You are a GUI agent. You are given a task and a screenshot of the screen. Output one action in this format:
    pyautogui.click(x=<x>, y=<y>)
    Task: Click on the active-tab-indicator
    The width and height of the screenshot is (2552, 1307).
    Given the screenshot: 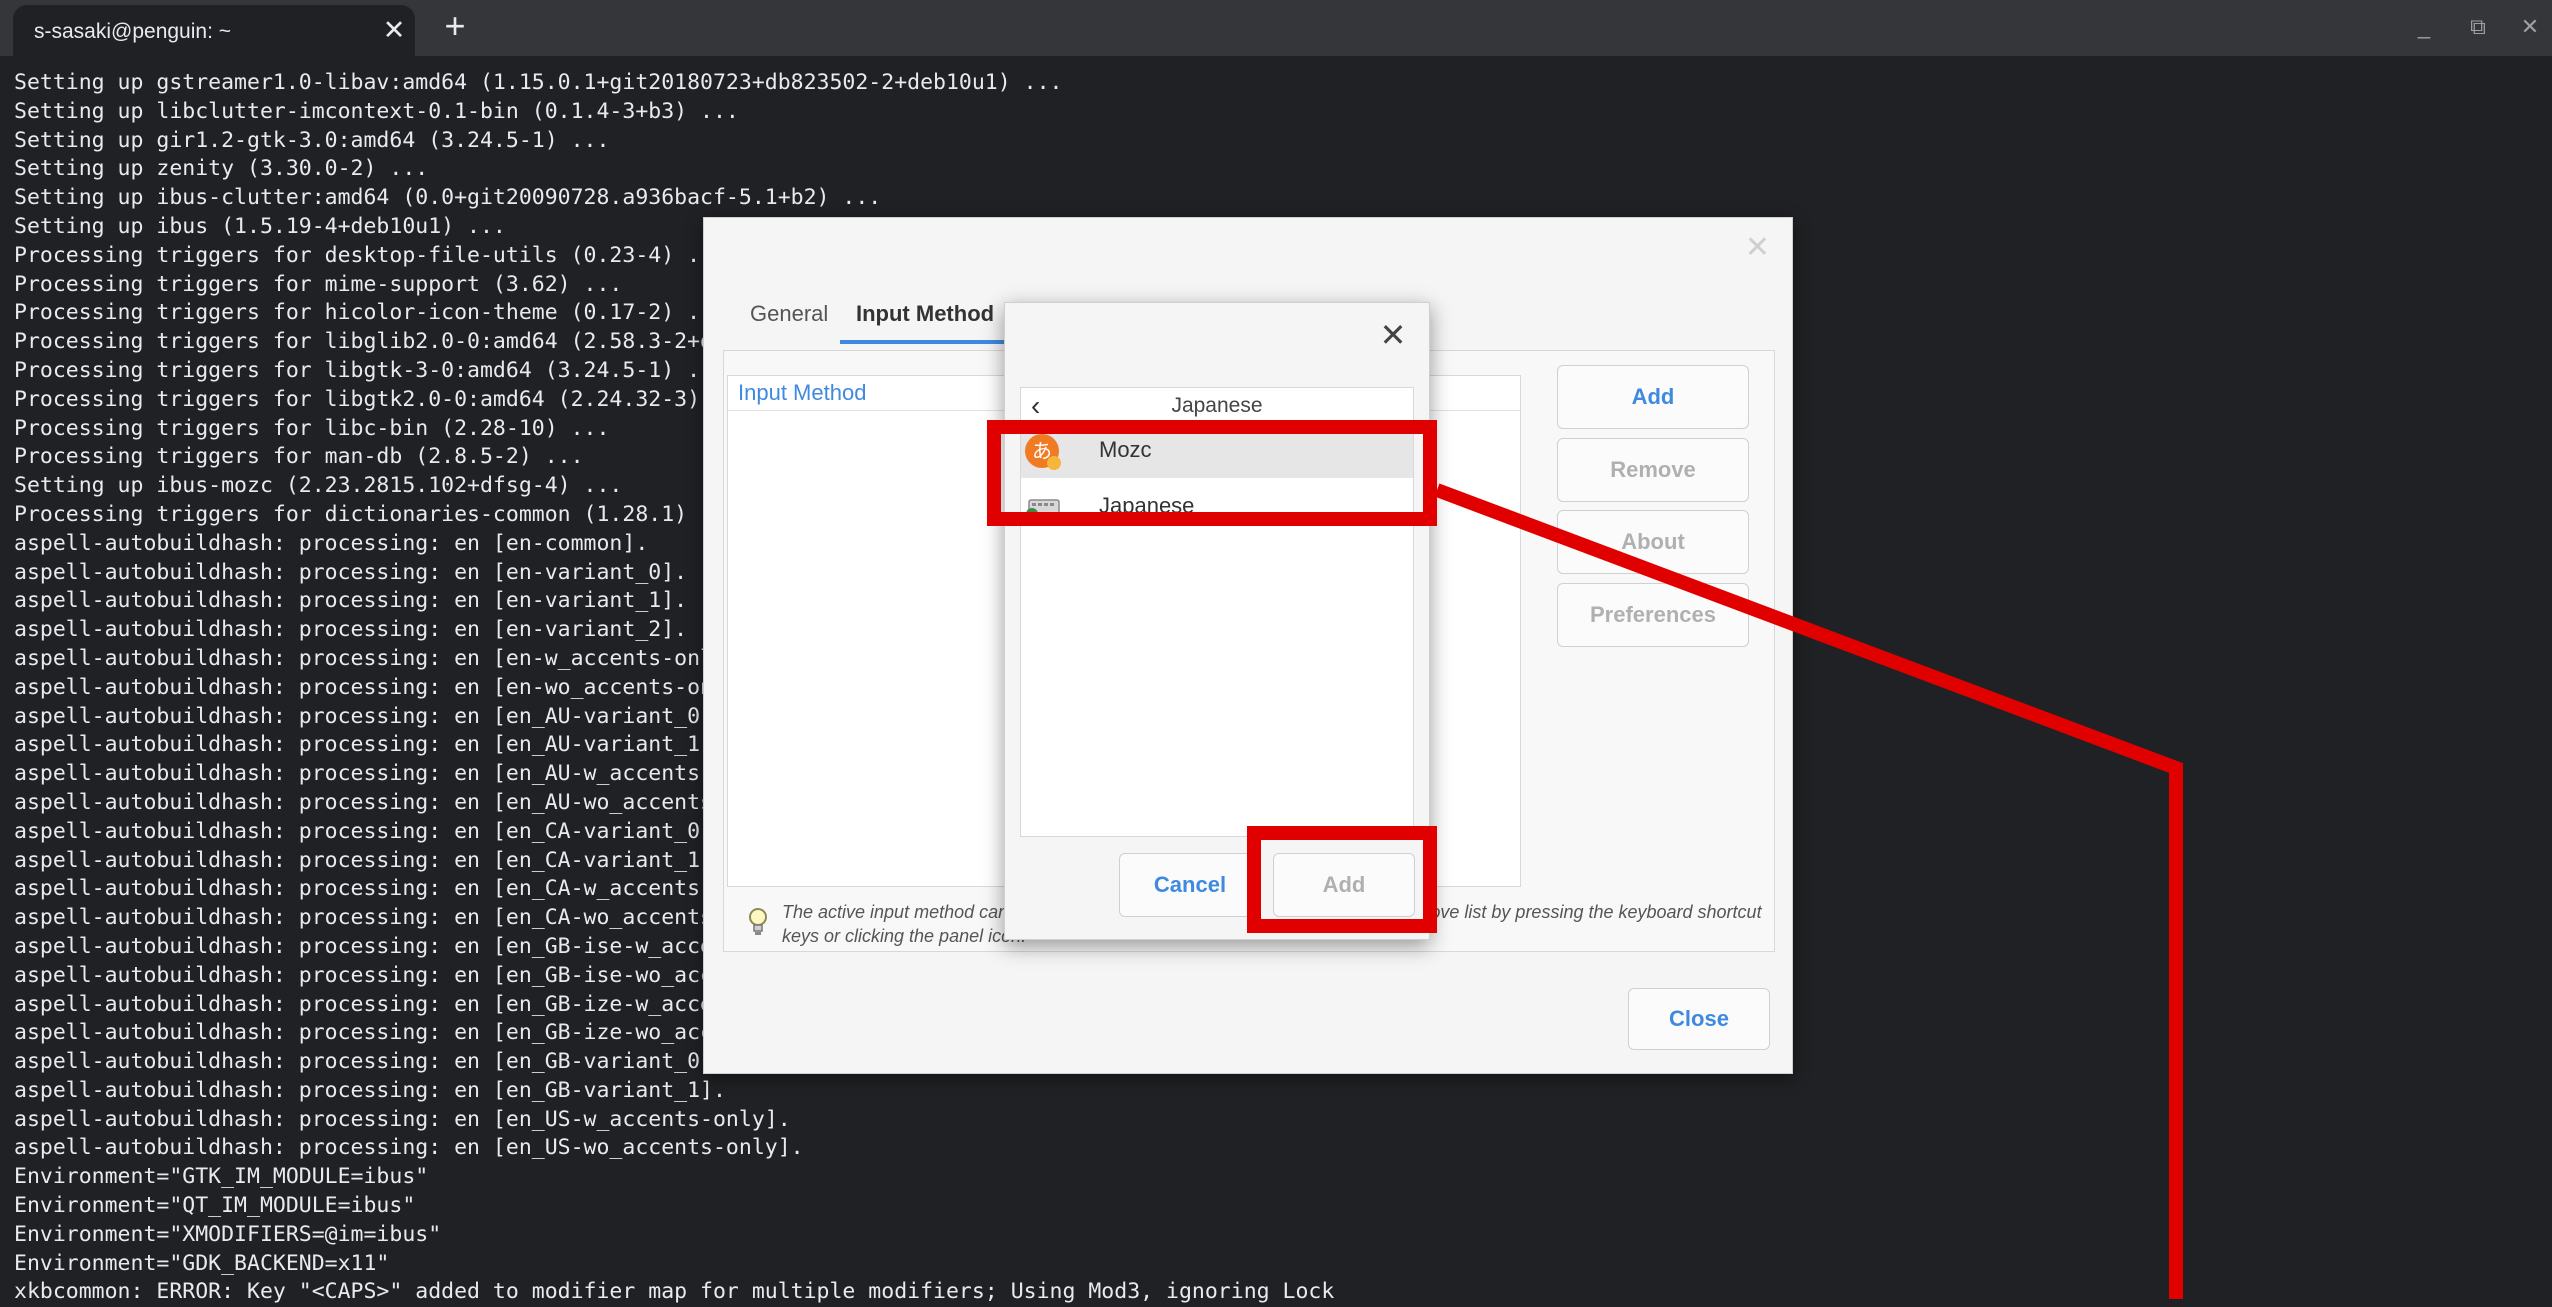 What is the action you would take?
    pyautogui.click(x=925, y=342)
    